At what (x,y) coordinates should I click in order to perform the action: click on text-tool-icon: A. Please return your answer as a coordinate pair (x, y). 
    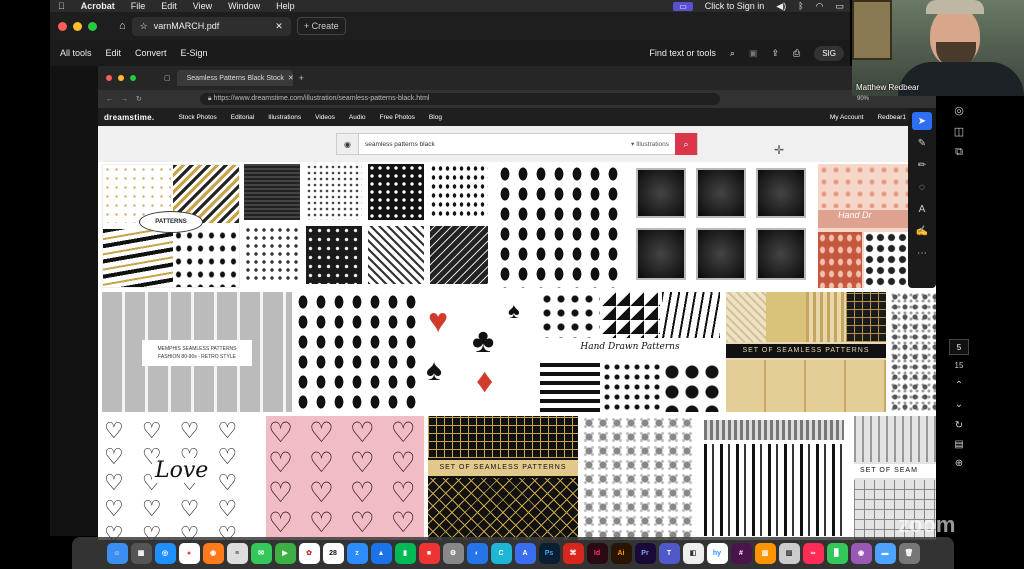
    Looking at the image, I should click on (922, 209).